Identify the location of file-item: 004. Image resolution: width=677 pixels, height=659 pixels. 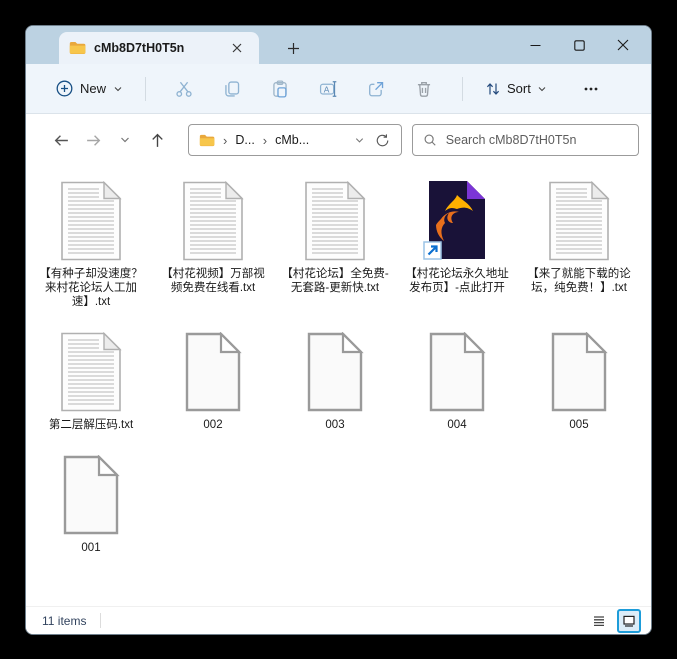
(457, 381).